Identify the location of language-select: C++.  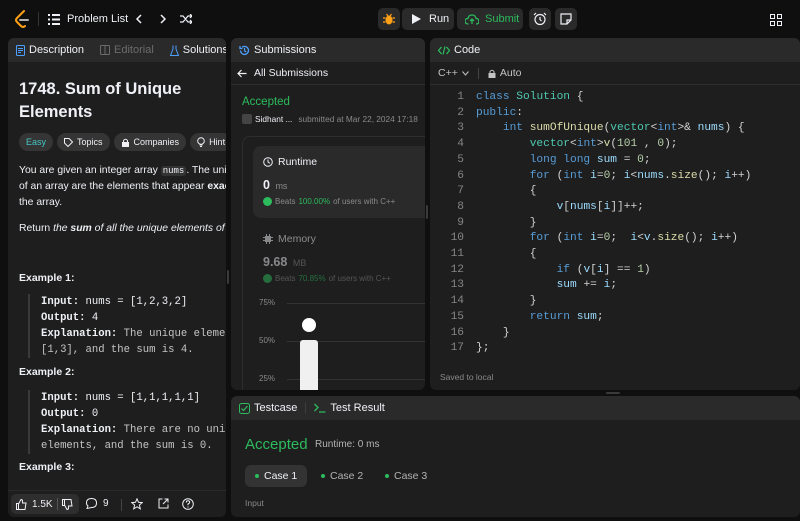
(453, 73).